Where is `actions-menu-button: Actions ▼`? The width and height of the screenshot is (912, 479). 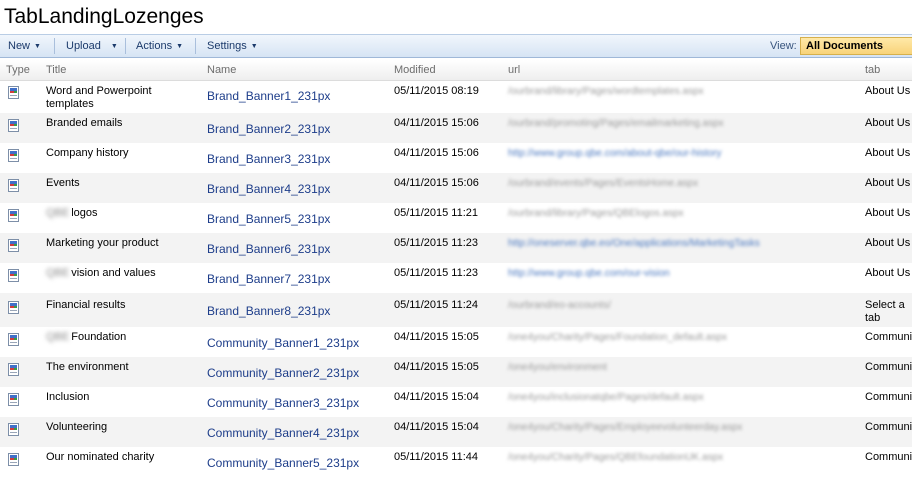
actions-menu-button: Actions ▼ is located at coordinates (159, 46).